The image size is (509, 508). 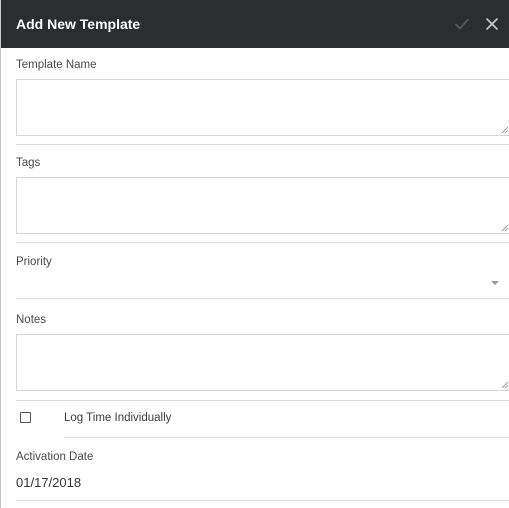 What do you see at coordinates (495, 283) in the screenshot?
I see `dropdown-arrow-icon` at bounding box center [495, 283].